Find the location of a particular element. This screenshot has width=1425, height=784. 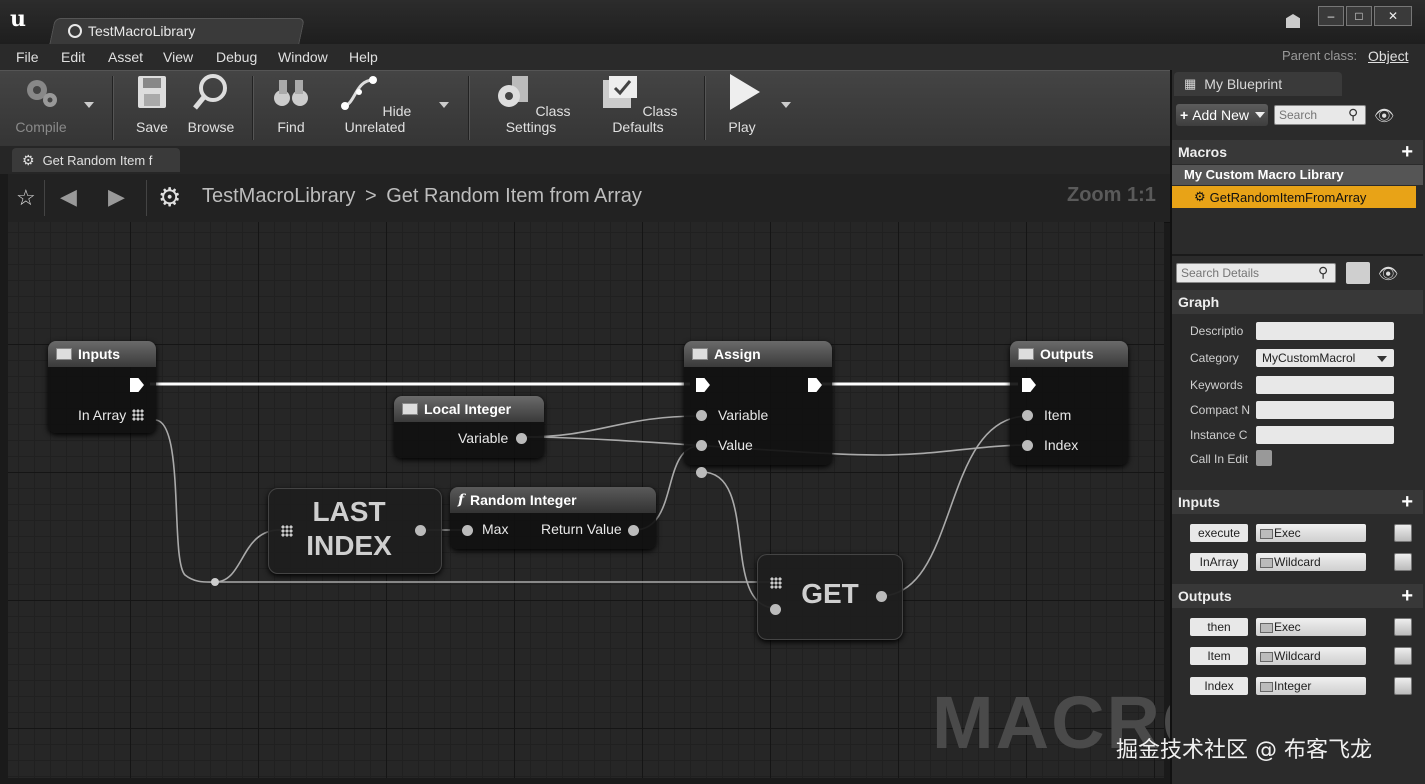

macro-gear-icon: ⚙ is located at coordinates (1200, 196).